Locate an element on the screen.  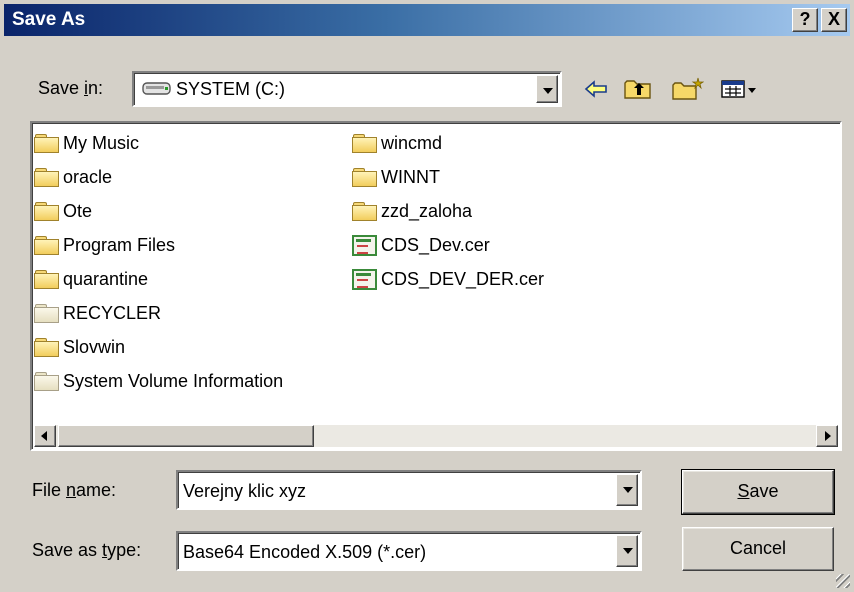
list-item: System Volume Information is located at coordinates (158, 381).